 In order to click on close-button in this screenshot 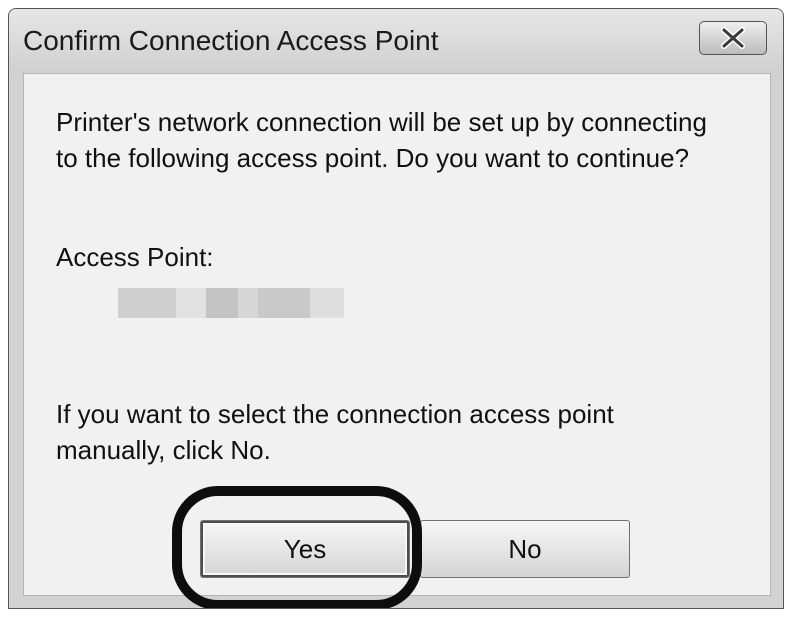, I will do `click(733, 38)`.